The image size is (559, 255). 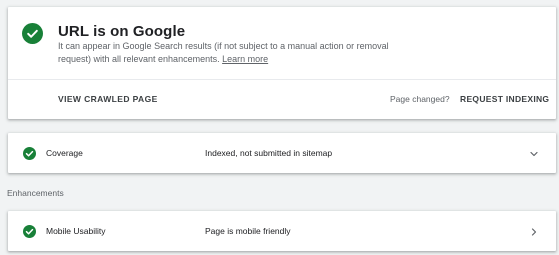 What do you see at coordinates (534, 231) in the screenshot?
I see `chevron-right-icon` at bounding box center [534, 231].